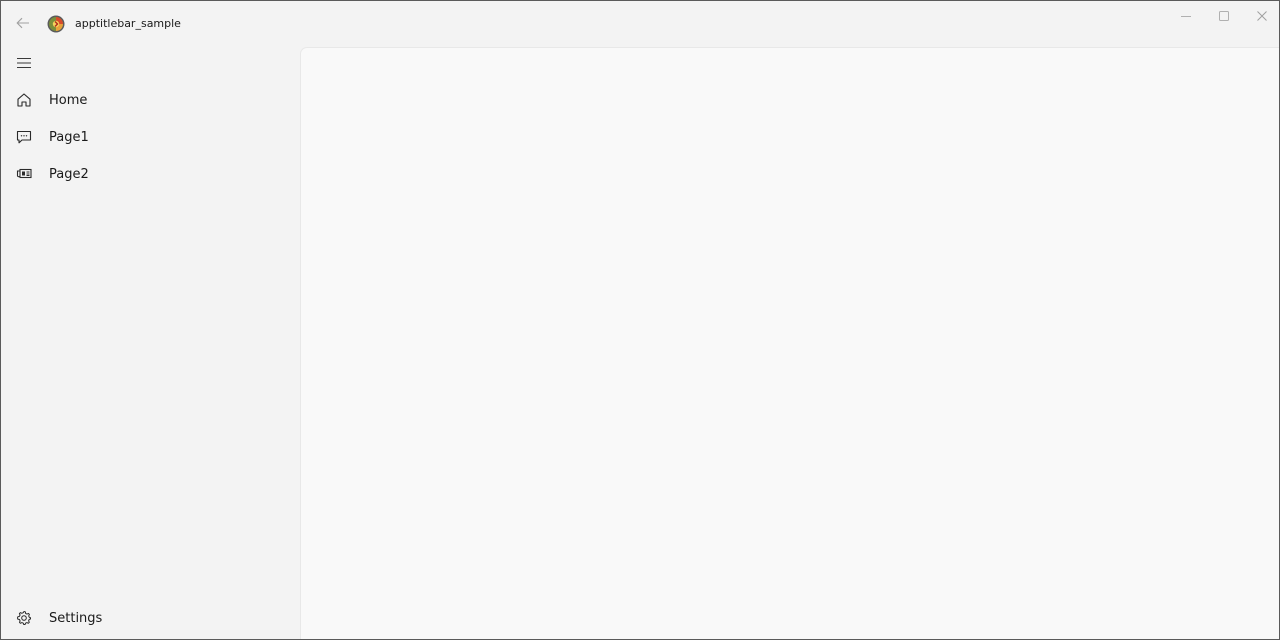 This screenshot has height=640, width=1280. What do you see at coordinates (24, 137) in the screenshot?
I see `chat-bubble-icon` at bounding box center [24, 137].